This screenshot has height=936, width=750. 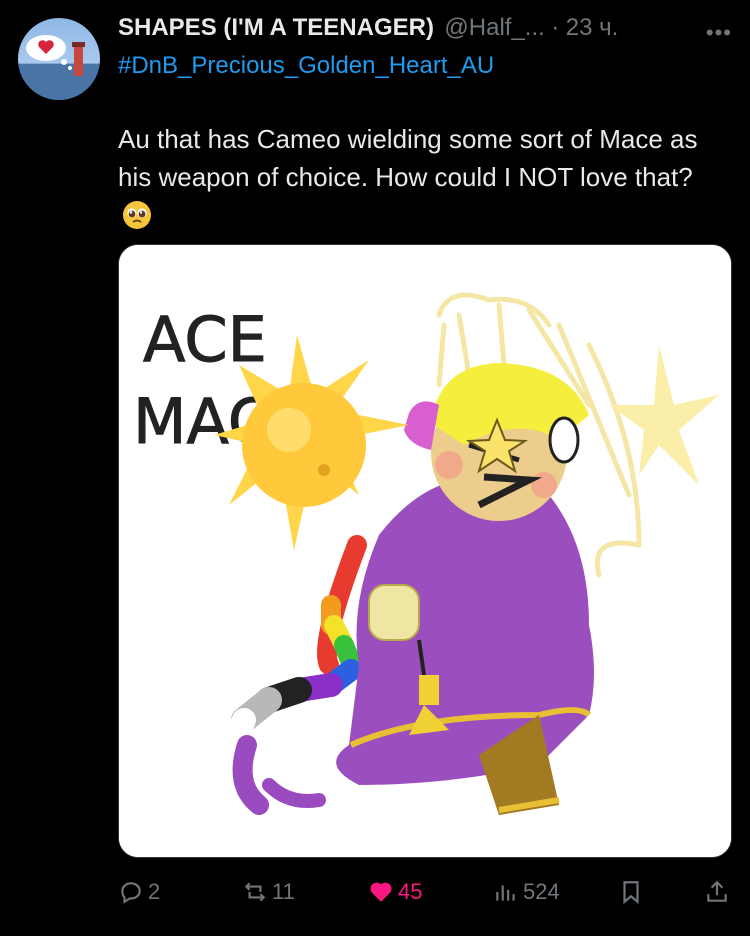 I want to click on share-icon, so click(x=717, y=891).